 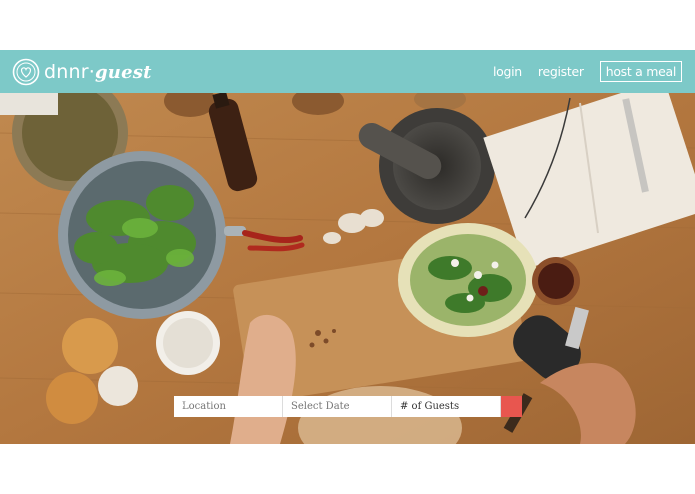 I want to click on nav-links: login register host a meal, so click(x=579, y=71).